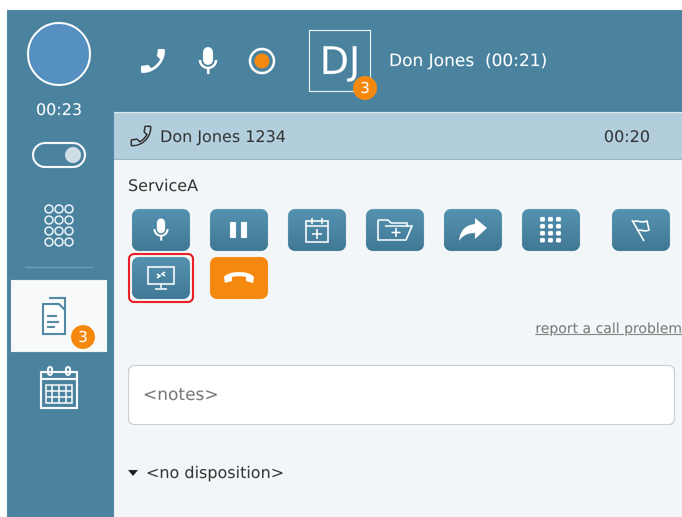 The width and height of the screenshot is (682, 517). I want to click on schedule-button, so click(317, 230).